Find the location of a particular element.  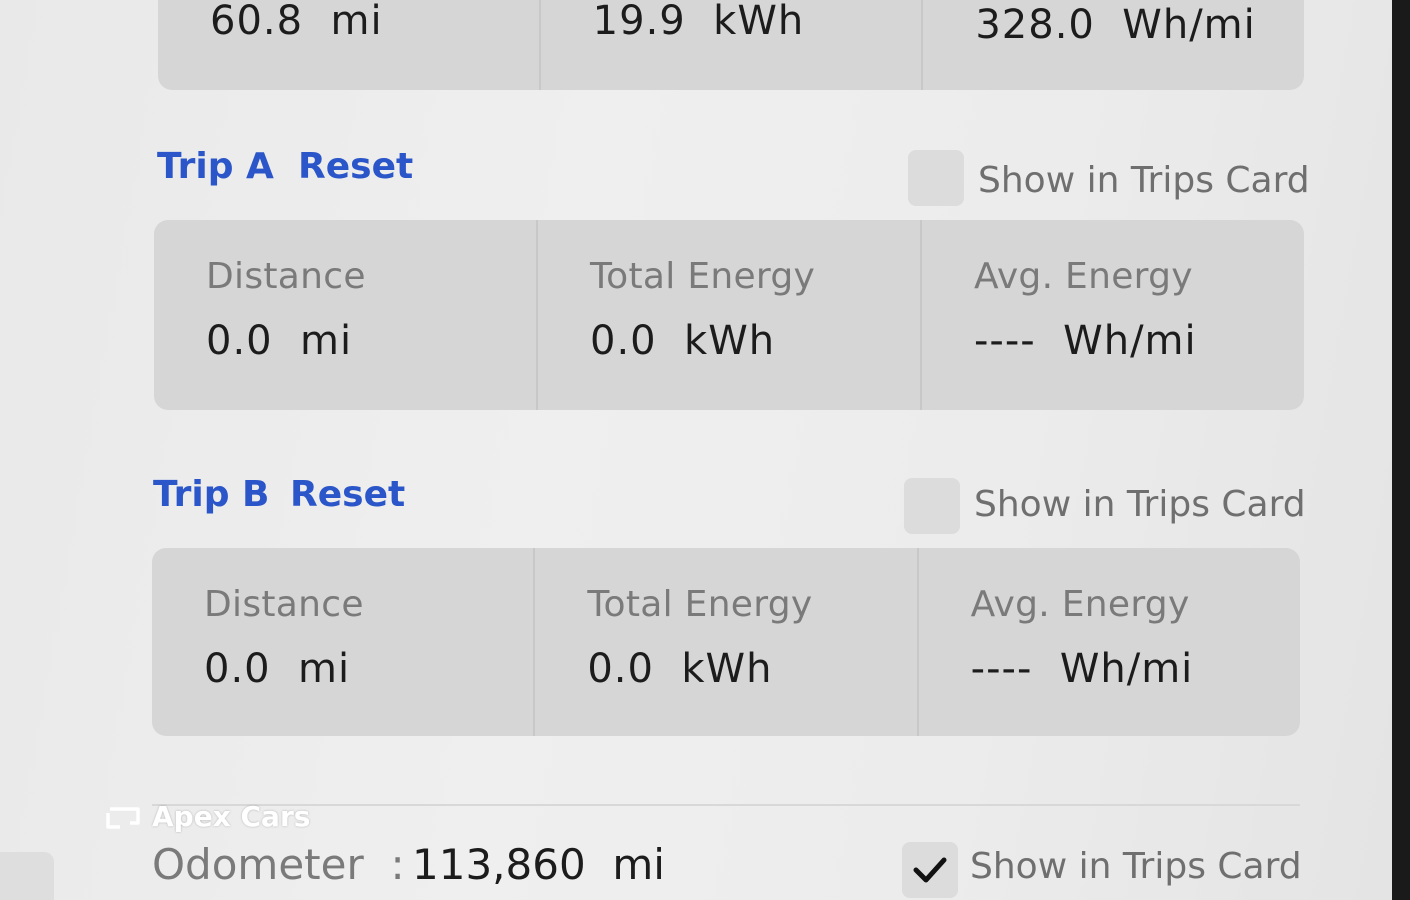

trip-a-energy-cell: Total Energy 0.0 kWh is located at coordinates (730, 315).